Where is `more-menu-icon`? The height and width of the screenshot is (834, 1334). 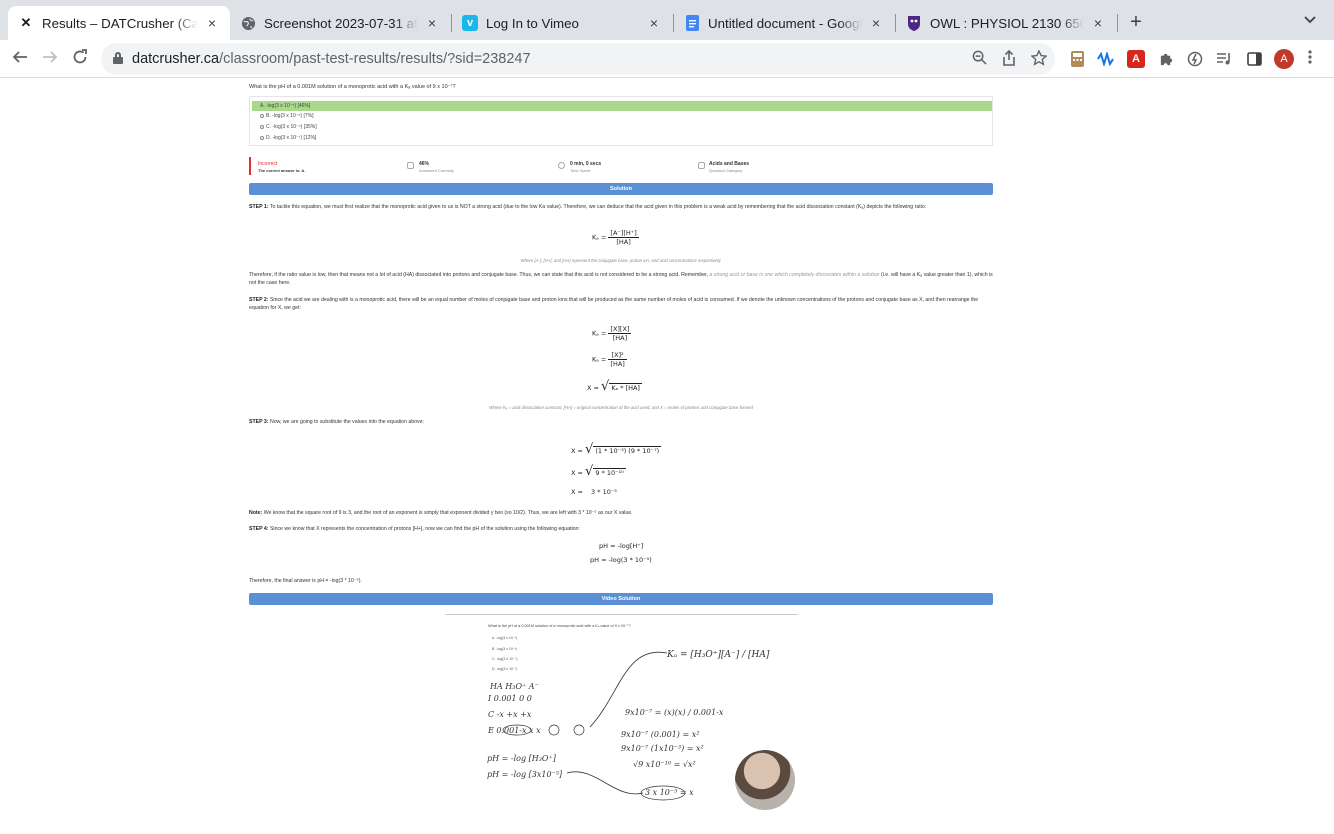 more-menu-icon is located at coordinates (1310, 59).